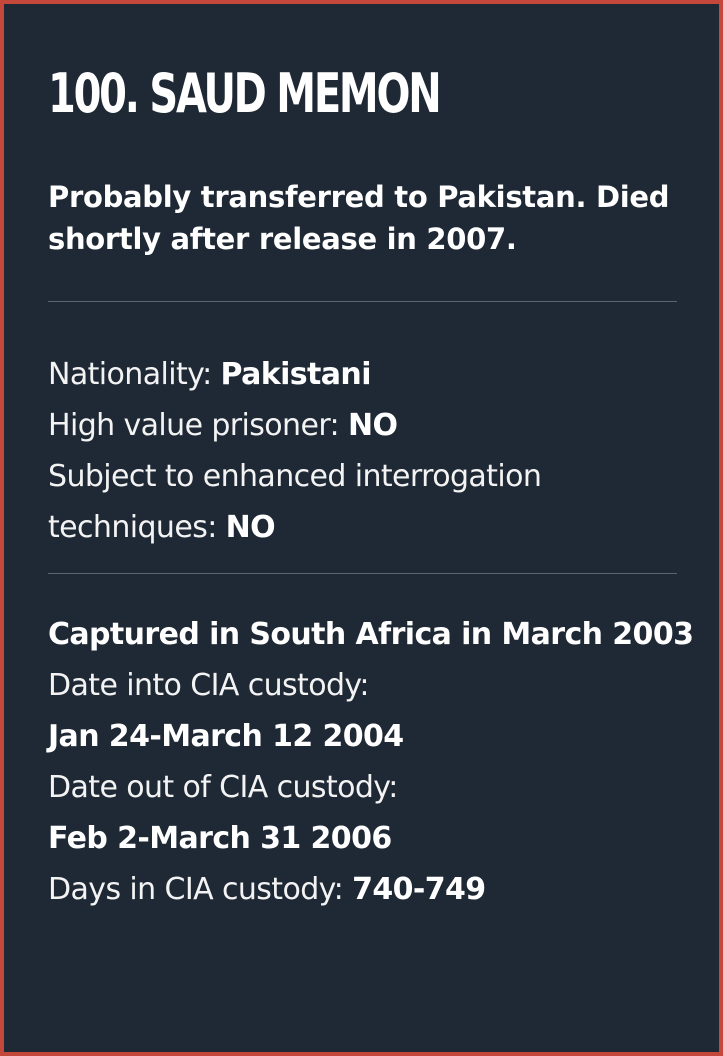 The image size is (723, 1056). I want to click on enhanced-interrogation-label: Subject to enhanced interrogation, so click(295, 476).